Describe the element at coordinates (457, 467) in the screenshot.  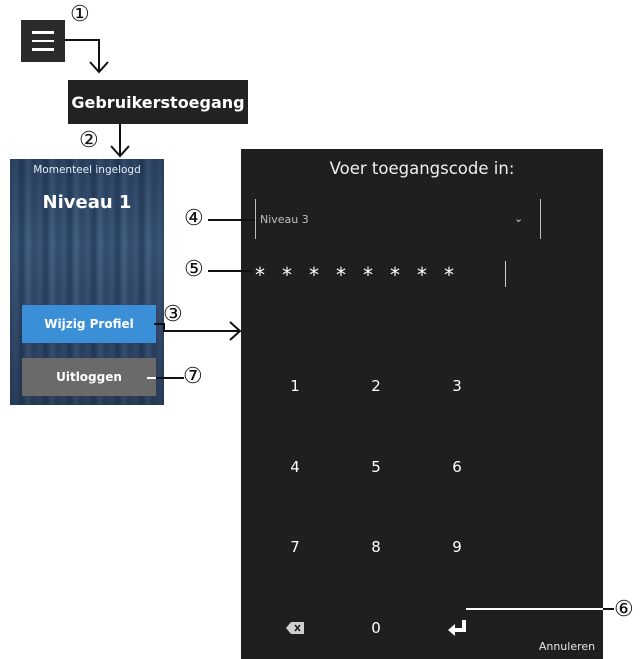
I see `key-6: 6` at that location.